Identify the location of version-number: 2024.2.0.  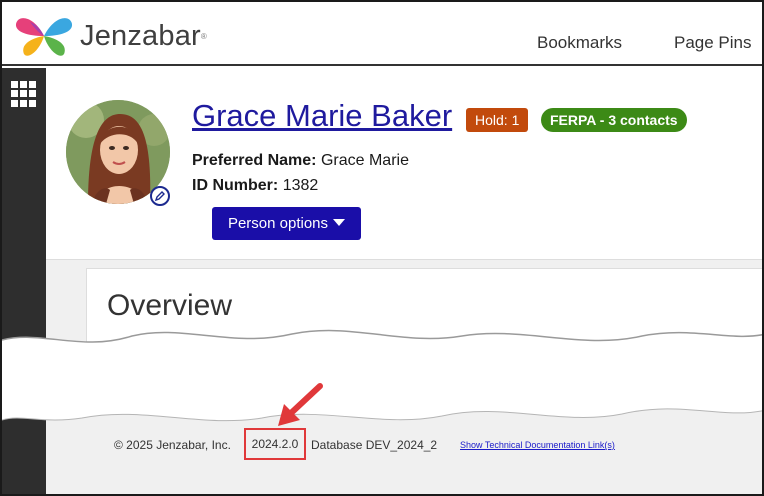
(275, 444).